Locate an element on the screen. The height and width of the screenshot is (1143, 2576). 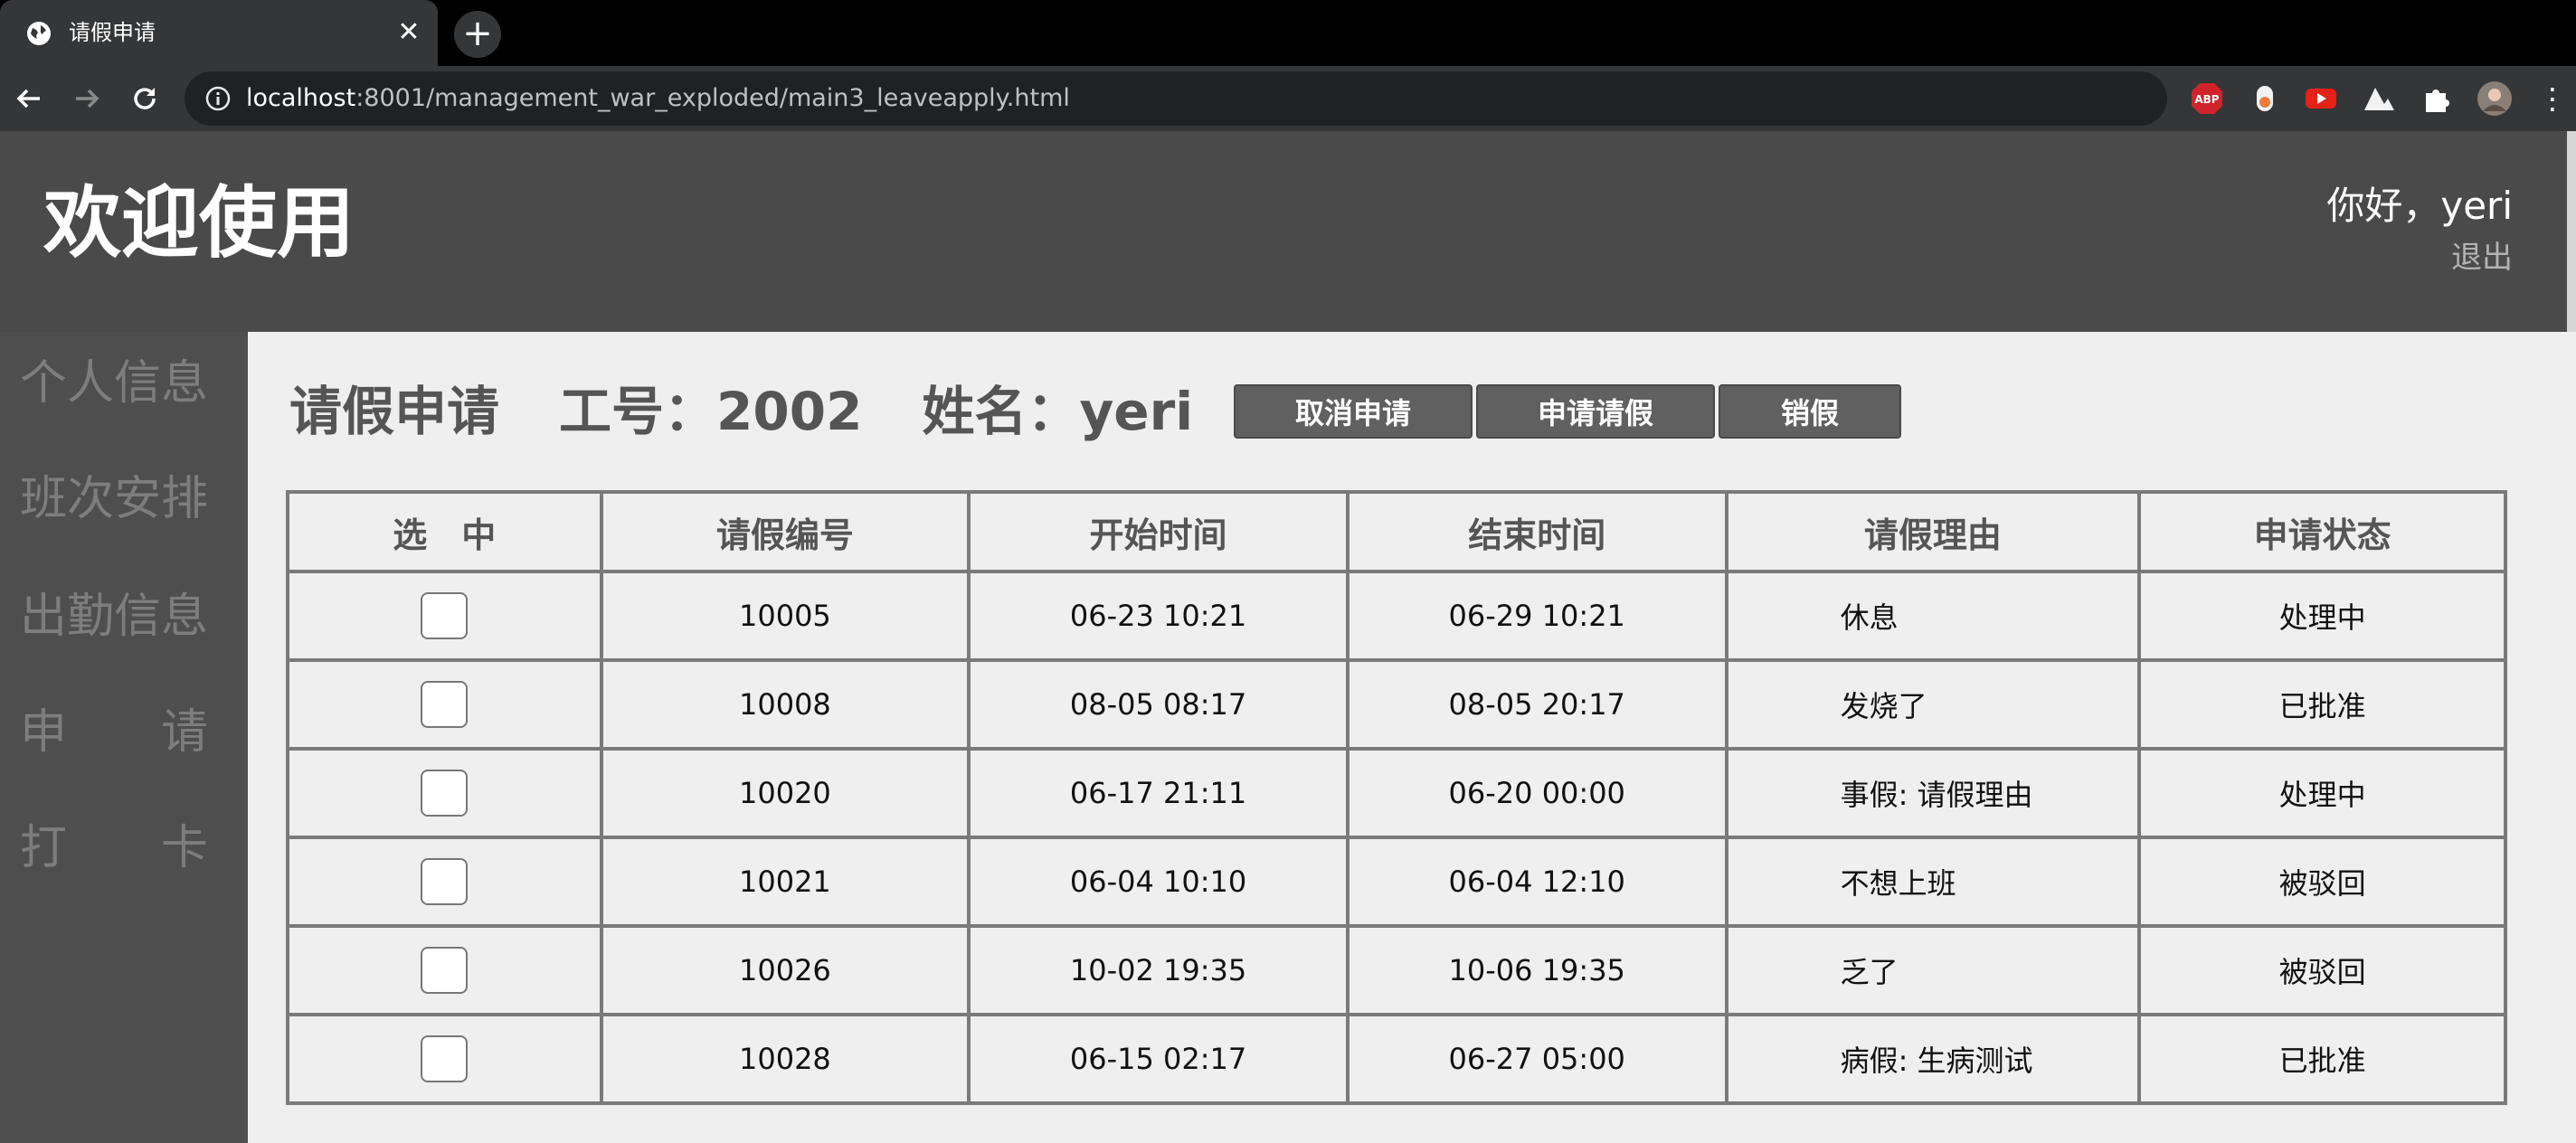
column-header-status: 申请状态 is located at coordinates (2322, 531).